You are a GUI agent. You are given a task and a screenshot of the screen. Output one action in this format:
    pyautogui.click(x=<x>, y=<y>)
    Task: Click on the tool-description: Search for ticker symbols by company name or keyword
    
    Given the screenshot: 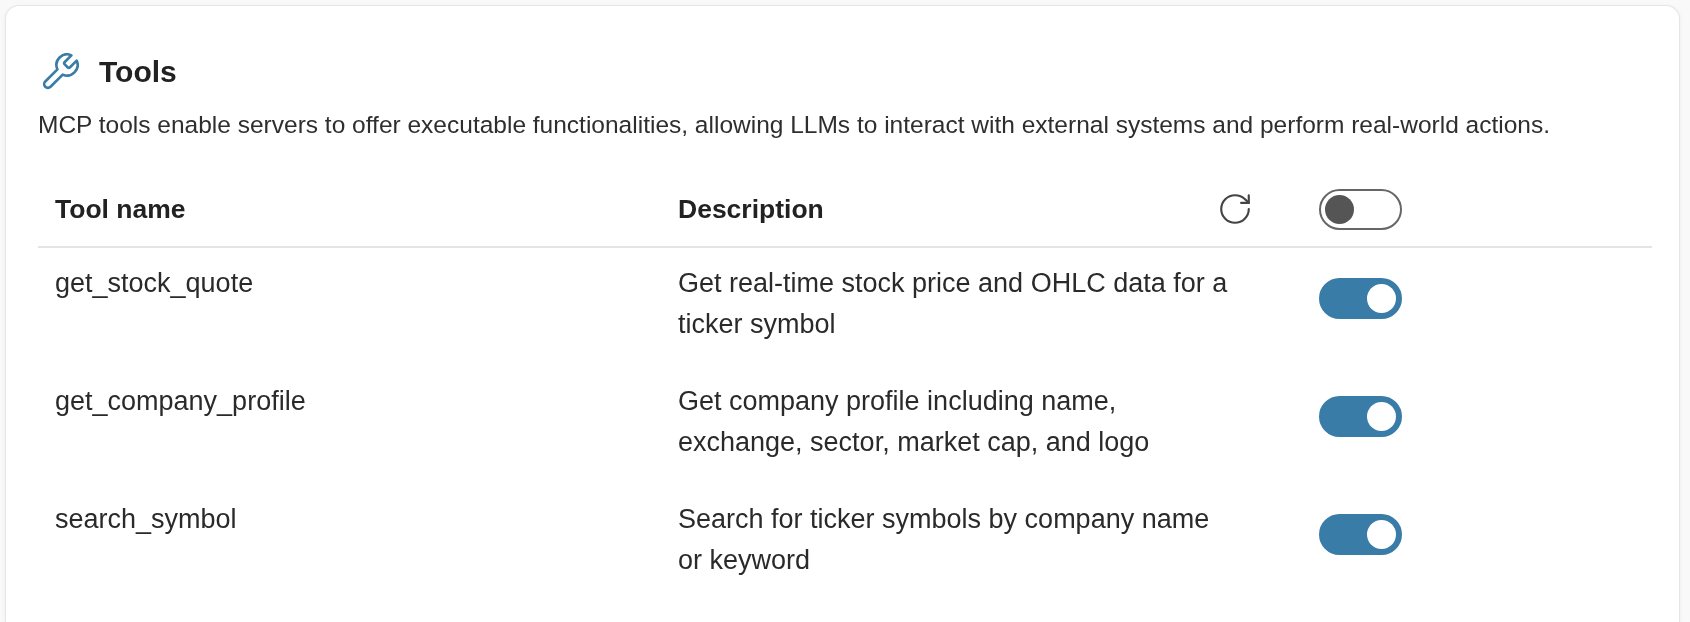 What is the action you would take?
    pyautogui.click(x=944, y=540)
    